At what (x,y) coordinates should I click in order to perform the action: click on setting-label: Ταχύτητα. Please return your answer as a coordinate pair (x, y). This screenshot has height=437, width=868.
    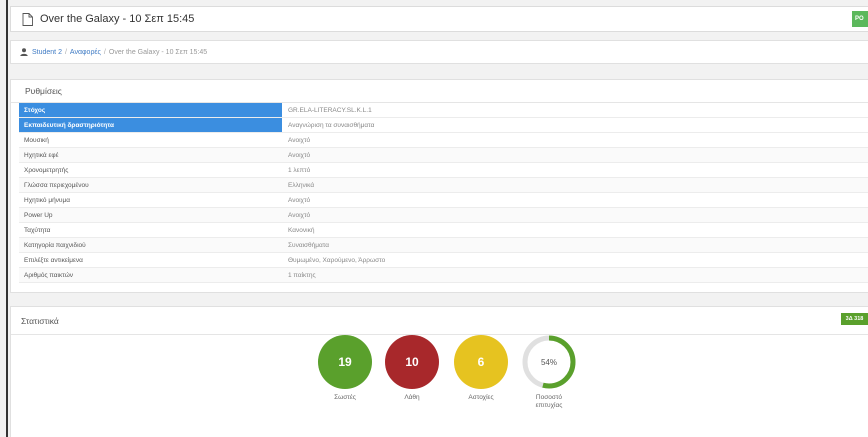
    Looking at the image, I should click on (37, 230).